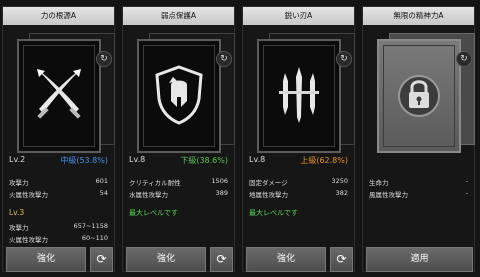 This screenshot has height=277, width=480. I want to click on next-stat-row: 火属性攻撃力 60~110, so click(58, 239).